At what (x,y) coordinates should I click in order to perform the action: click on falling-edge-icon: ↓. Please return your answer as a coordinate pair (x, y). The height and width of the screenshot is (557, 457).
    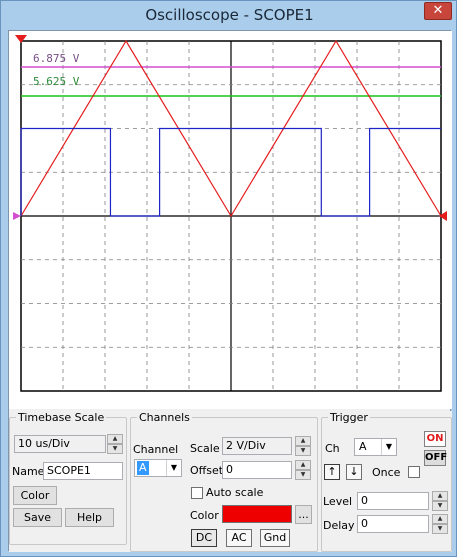
    Looking at the image, I should click on (354, 471).